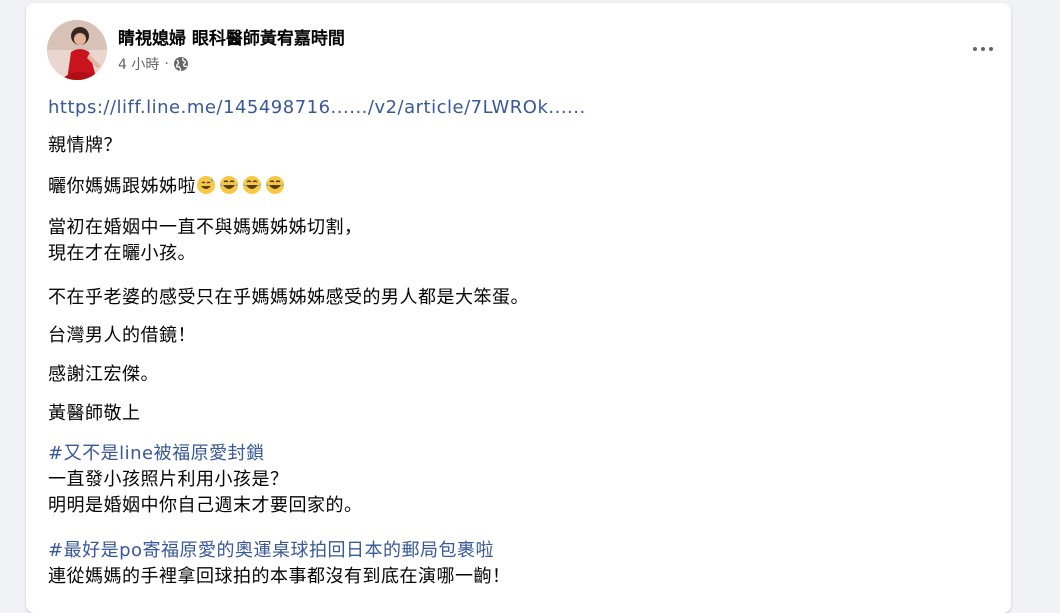 Image resolution: width=1060 pixels, height=613 pixels. Describe the element at coordinates (103, 374) in the screenshot. I see `paragraph-6: 感謝江宏傑。` at that location.